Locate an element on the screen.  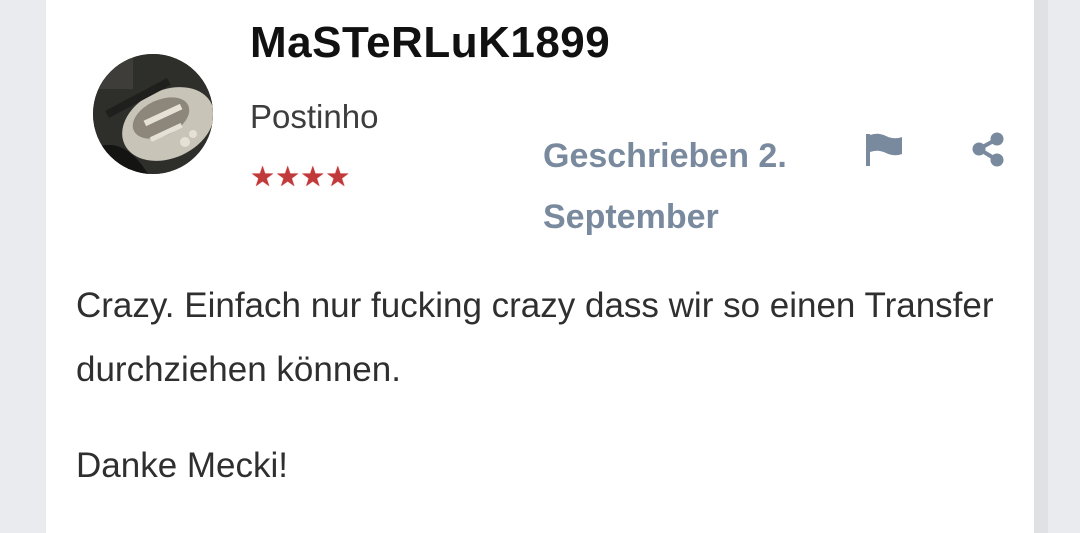
post-paragraph: Danke Mecki! is located at coordinates (182, 465).